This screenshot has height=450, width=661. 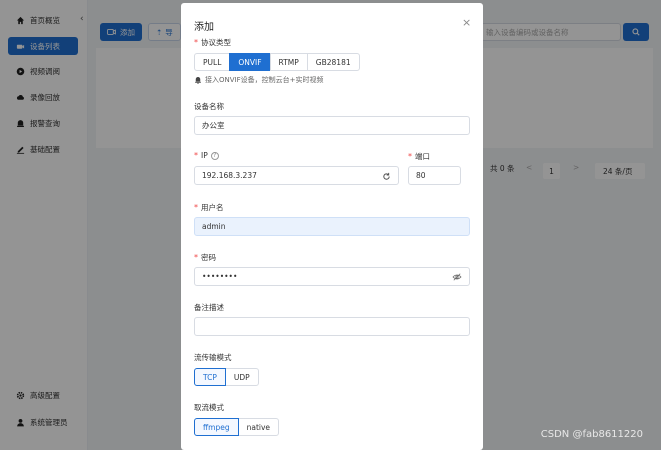 What do you see at coordinates (214, 155) in the screenshot?
I see `help-icon: ?` at bounding box center [214, 155].